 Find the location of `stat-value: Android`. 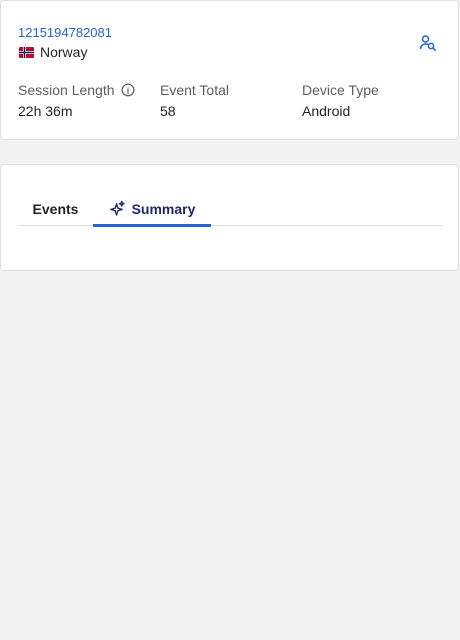

stat-value: Android is located at coordinates (326, 111).